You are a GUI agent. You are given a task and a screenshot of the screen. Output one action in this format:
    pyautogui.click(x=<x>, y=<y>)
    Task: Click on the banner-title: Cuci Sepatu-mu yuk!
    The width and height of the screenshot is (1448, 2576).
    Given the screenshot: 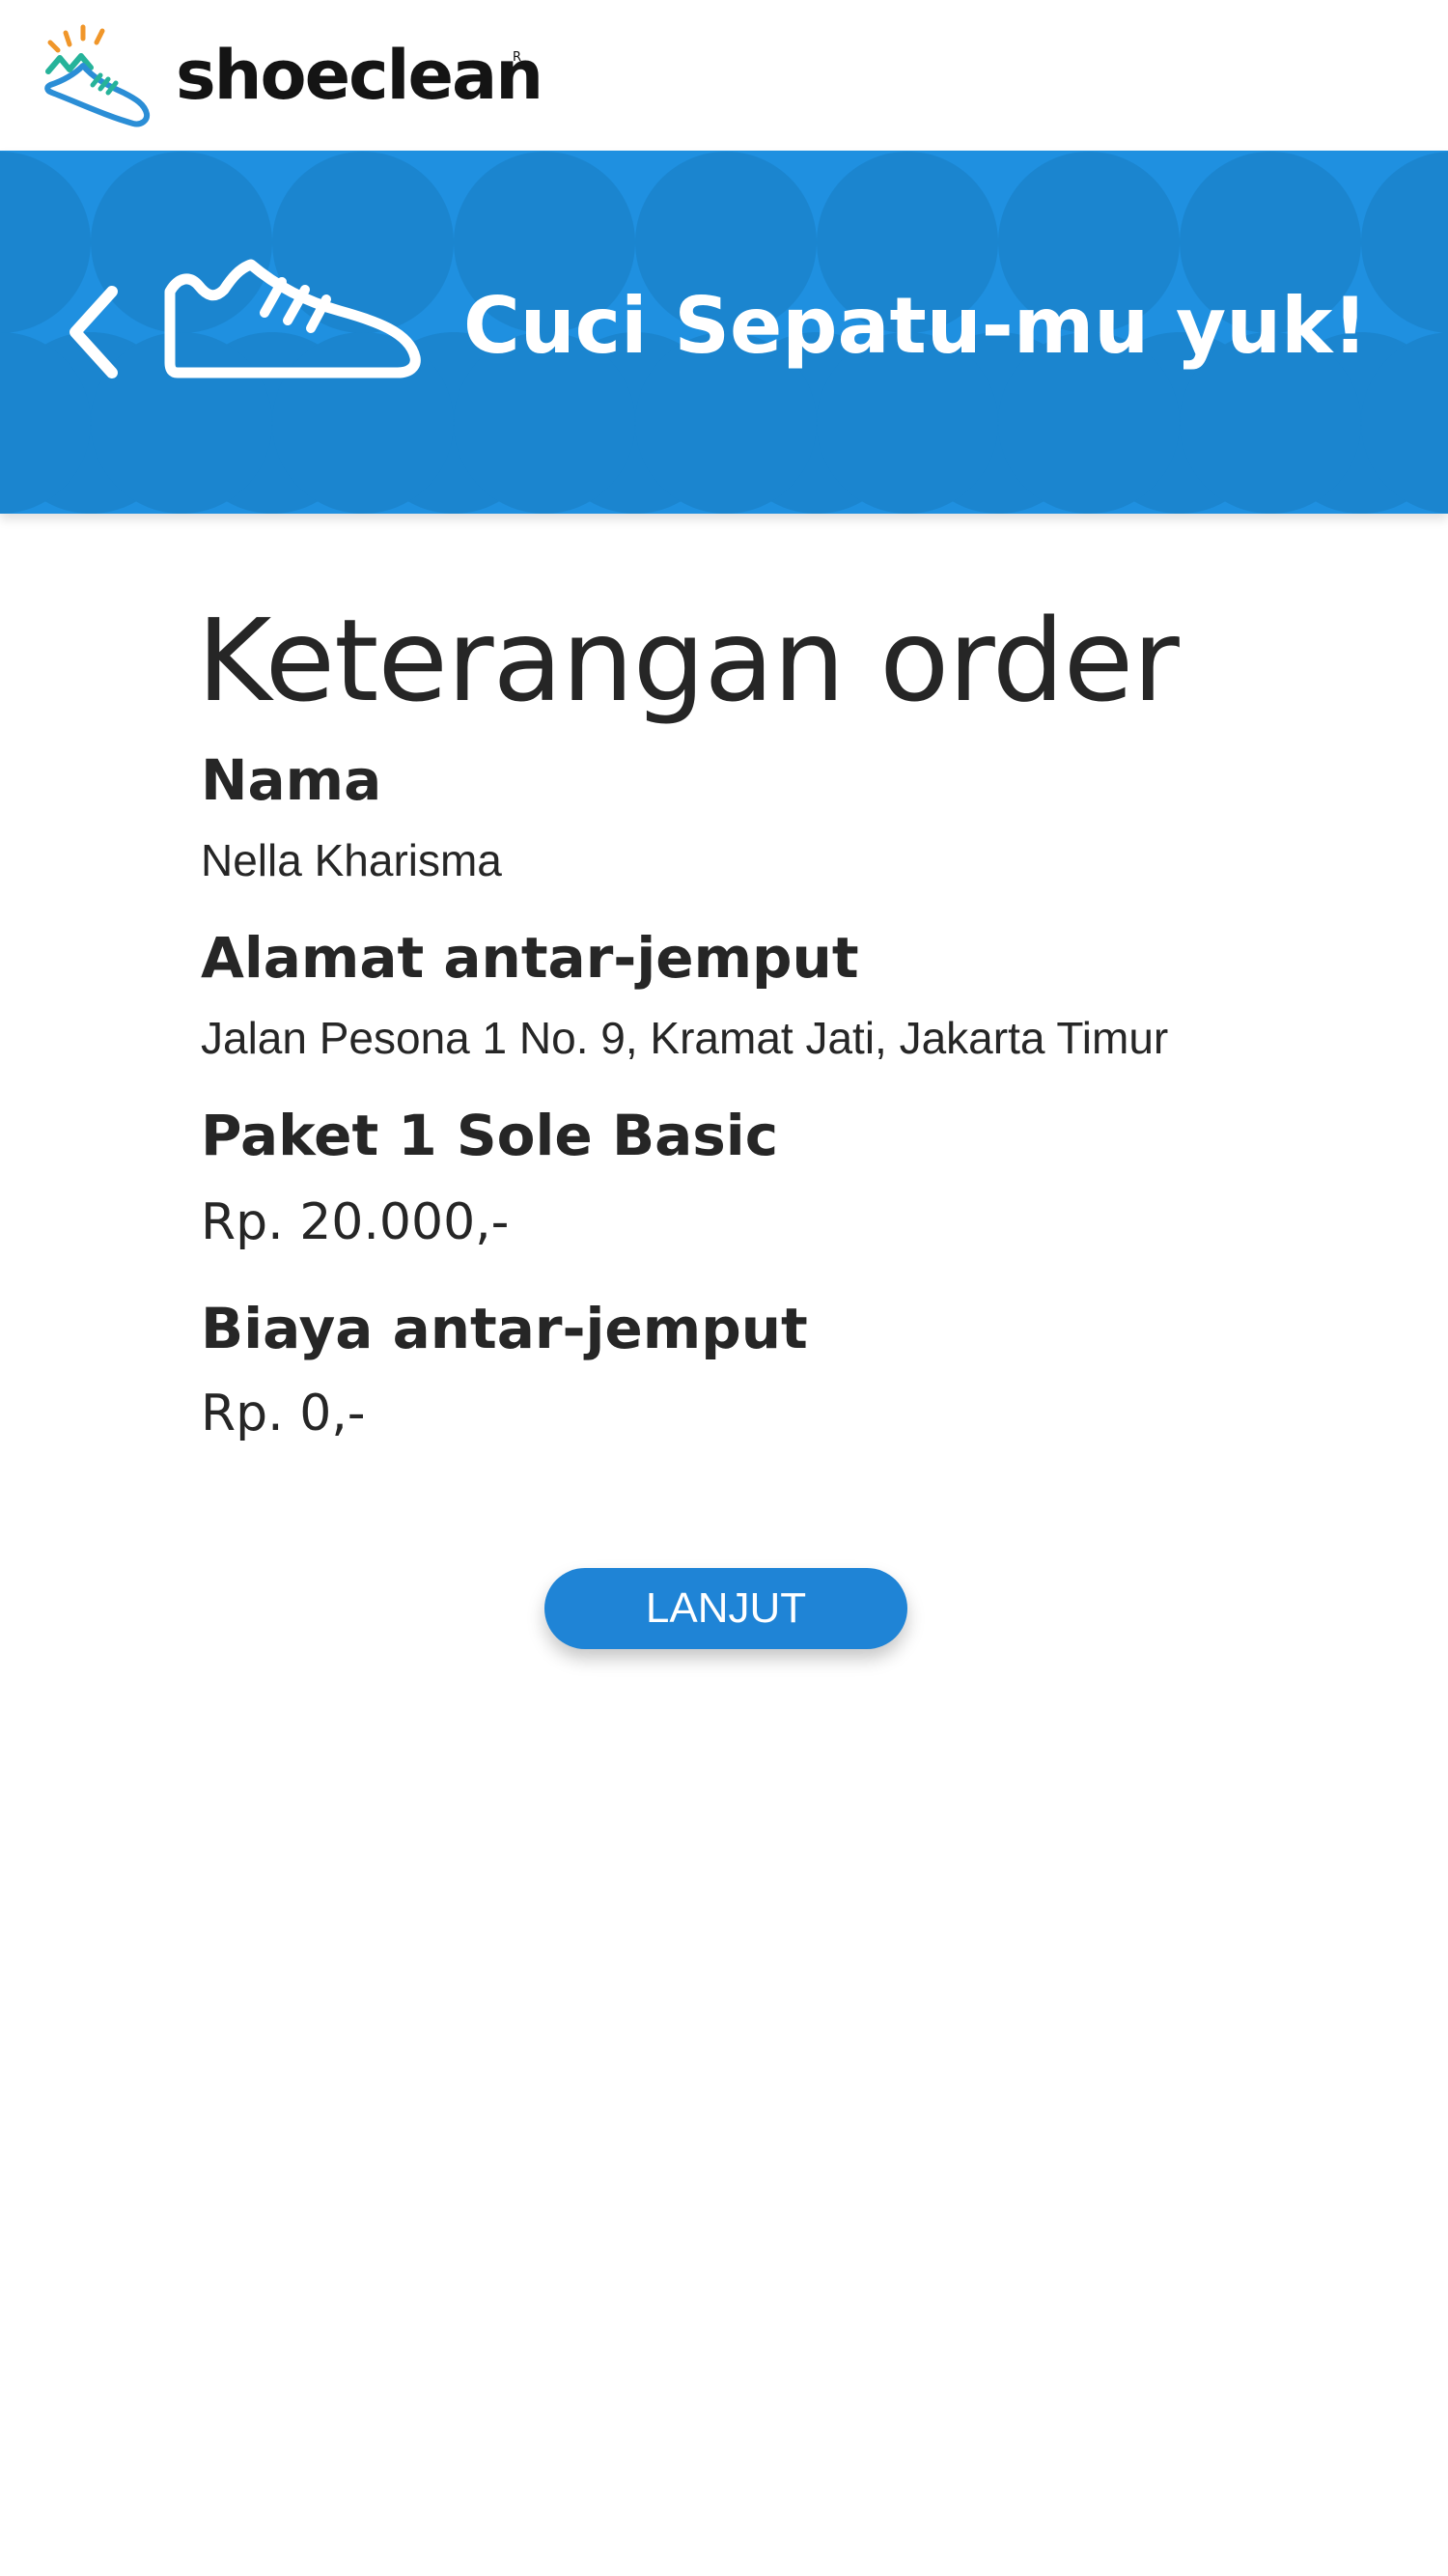 What is the action you would take?
    pyautogui.click(x=916, y=326)
    